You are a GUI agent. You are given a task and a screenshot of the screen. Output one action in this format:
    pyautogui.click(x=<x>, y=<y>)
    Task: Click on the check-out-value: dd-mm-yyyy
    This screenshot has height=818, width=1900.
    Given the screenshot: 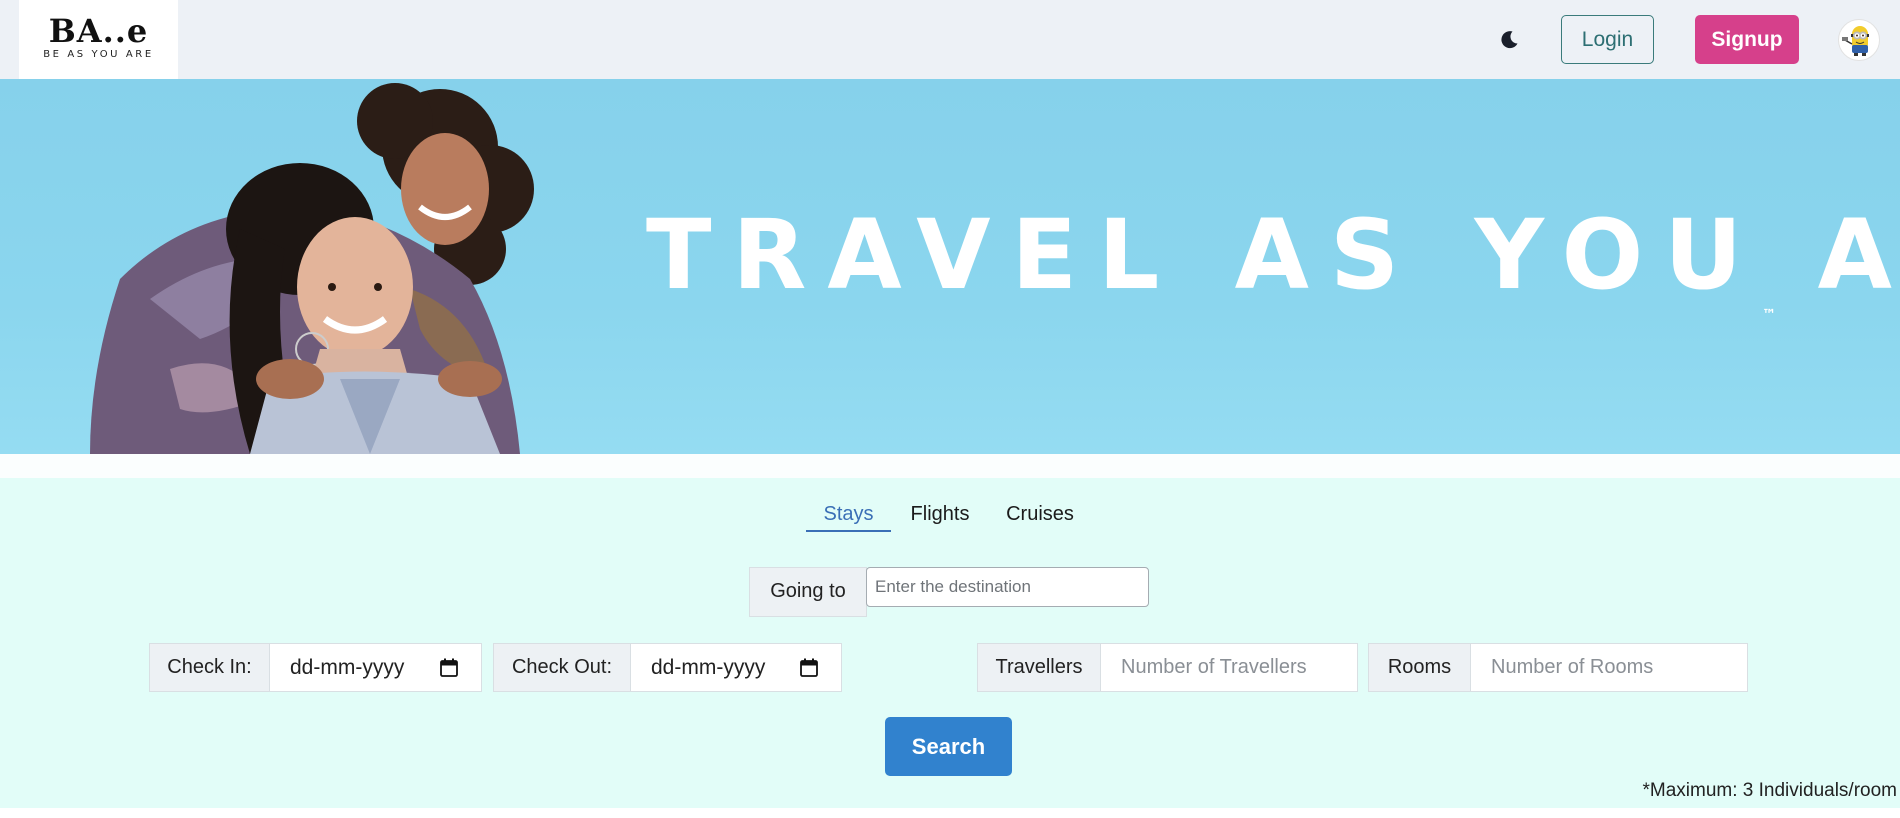 What is the action you would take?
    pyautogui.click(x=708, y=667)
    